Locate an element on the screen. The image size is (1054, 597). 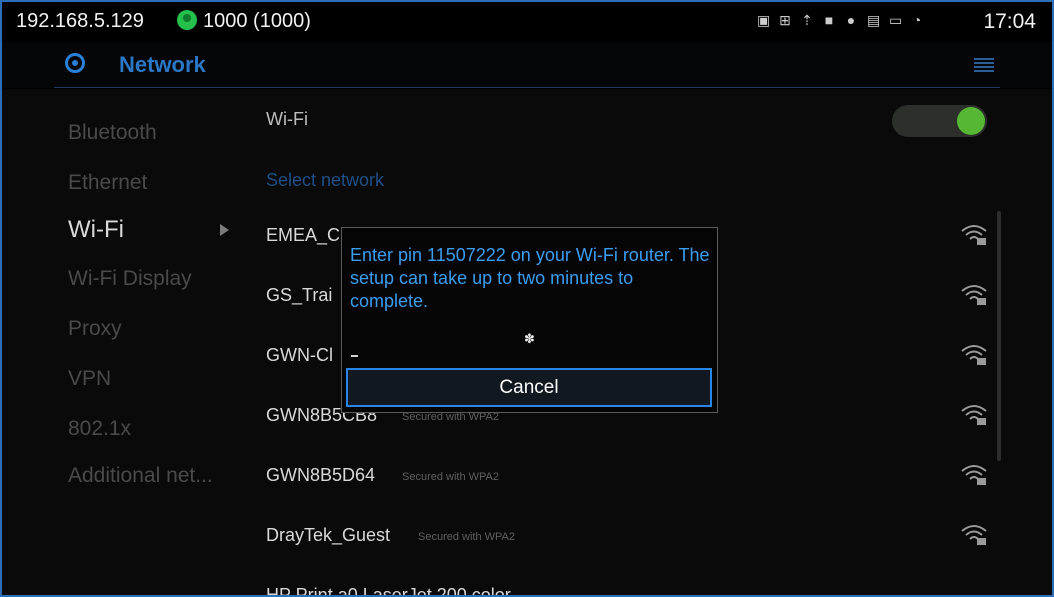
select-network-heading: Select network is located at coordinates (325, 180).